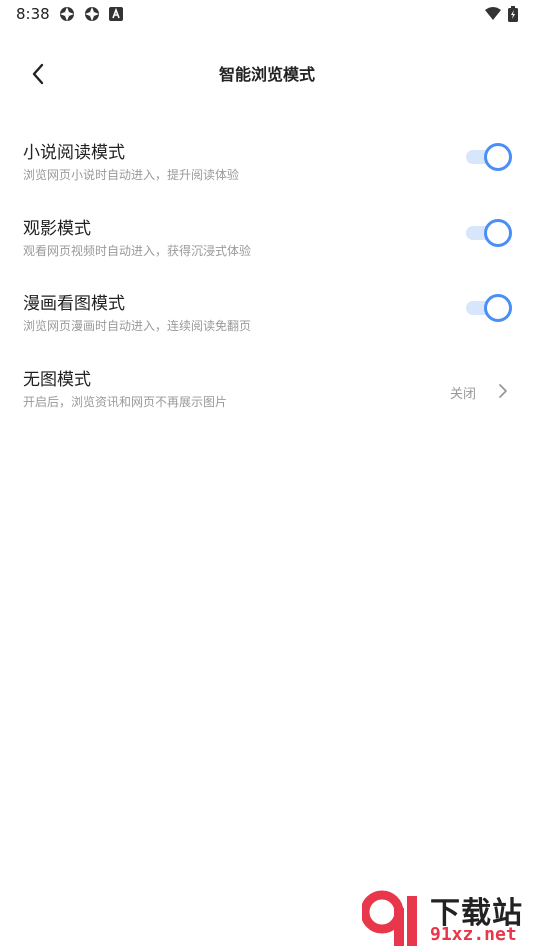  What do you see at coordinates (267, 174) in the screenshot?
I see `setting-row-novel-mode: 小说阅读模式 浏览网页小说时自动进入，提升阅读体验` at bounding box center [267, 174].